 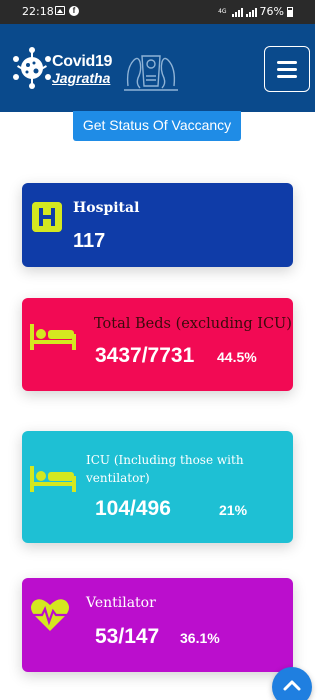 What do you see at coordinates (50, 615) in the screenshot?
I see `heart-pulse-icon` at bounding box center [50, 615].